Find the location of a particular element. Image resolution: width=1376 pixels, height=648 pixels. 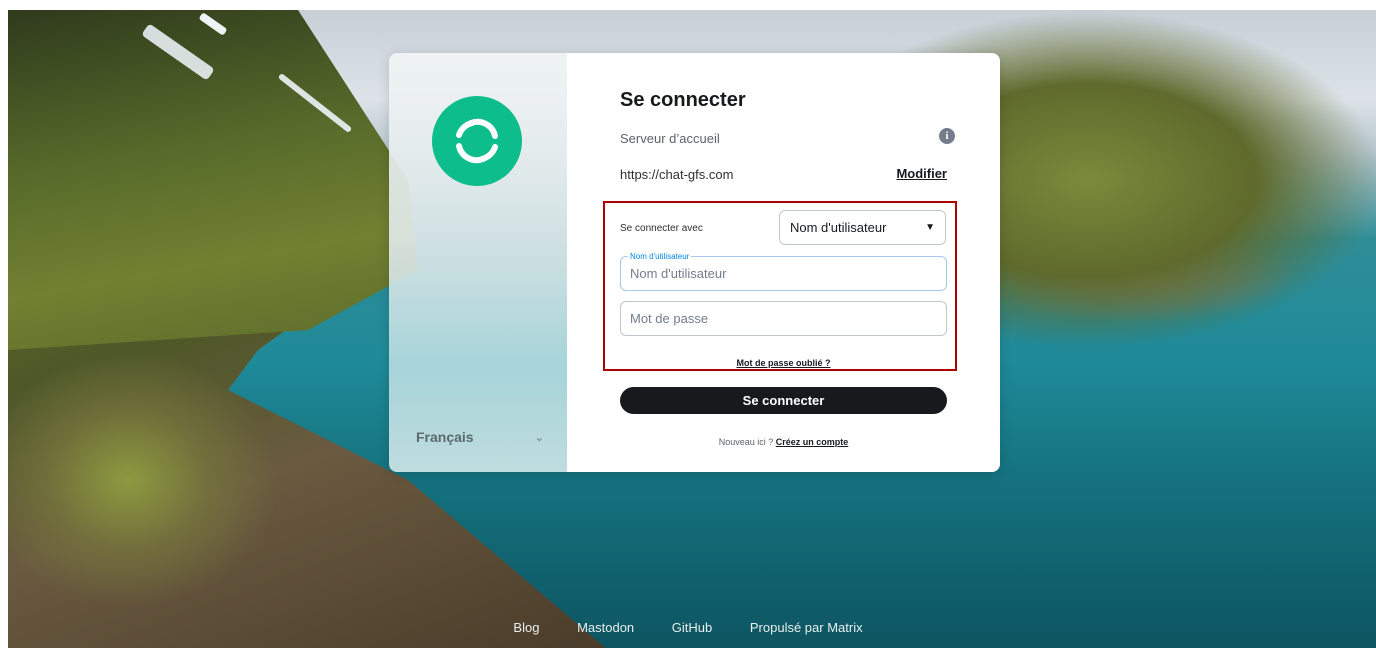

language-label: Français is located at coordinates (445, 437).